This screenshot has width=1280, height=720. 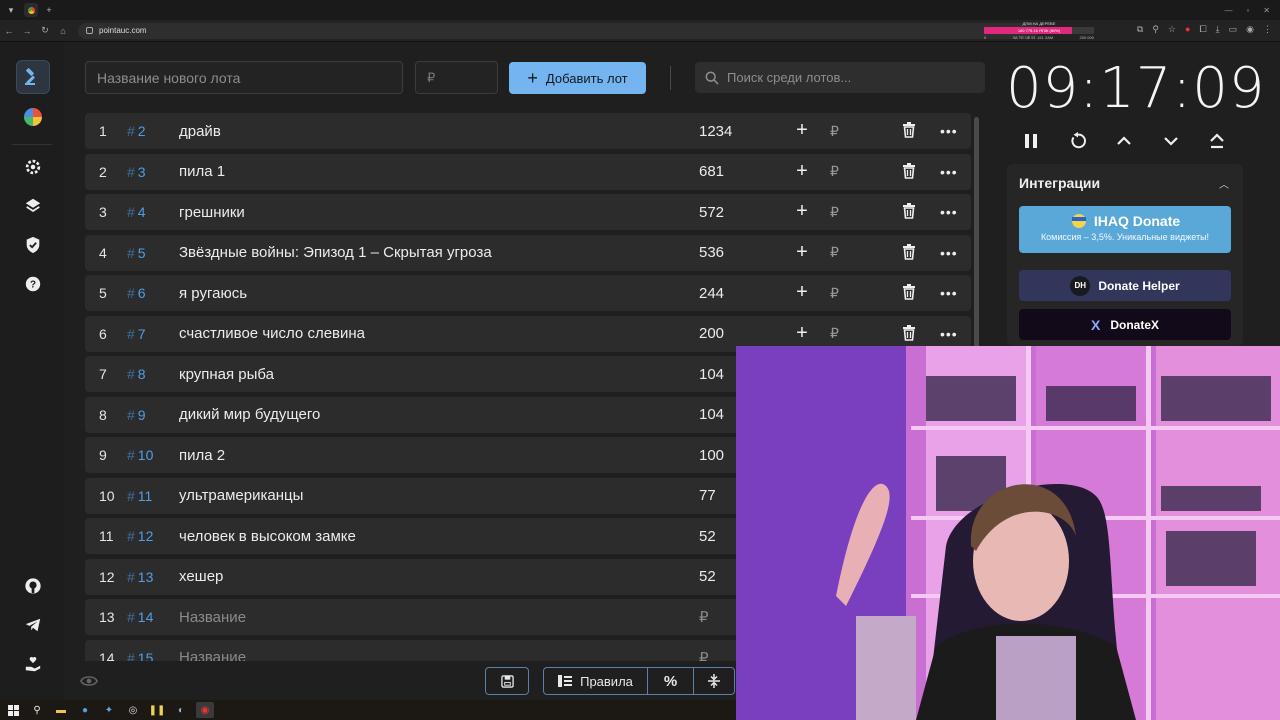 I want to click on visibility-toggle, so click(x=89, y=683).